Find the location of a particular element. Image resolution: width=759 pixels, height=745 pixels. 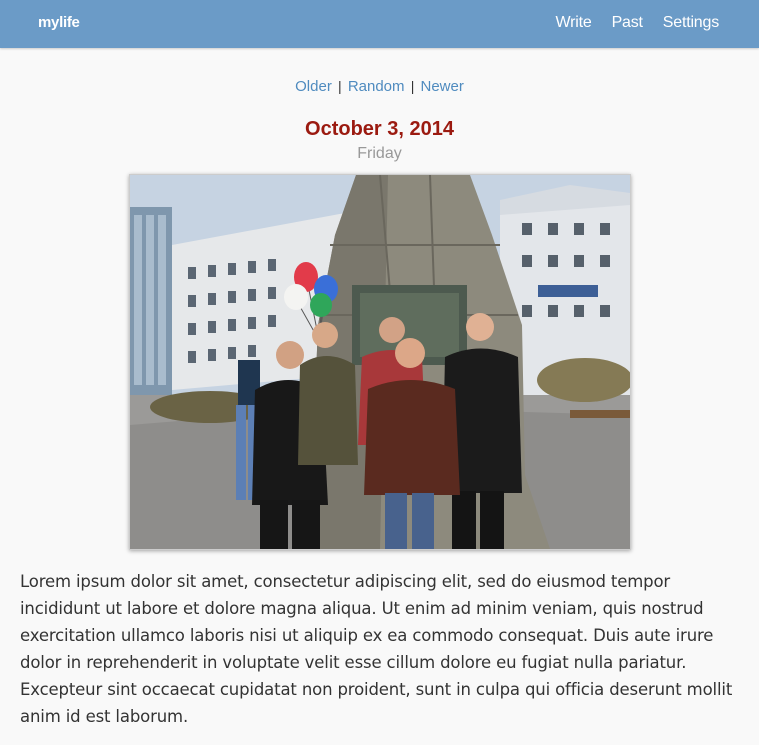

entry-date: October 3, 2014 is located at coordinates (379, 129).